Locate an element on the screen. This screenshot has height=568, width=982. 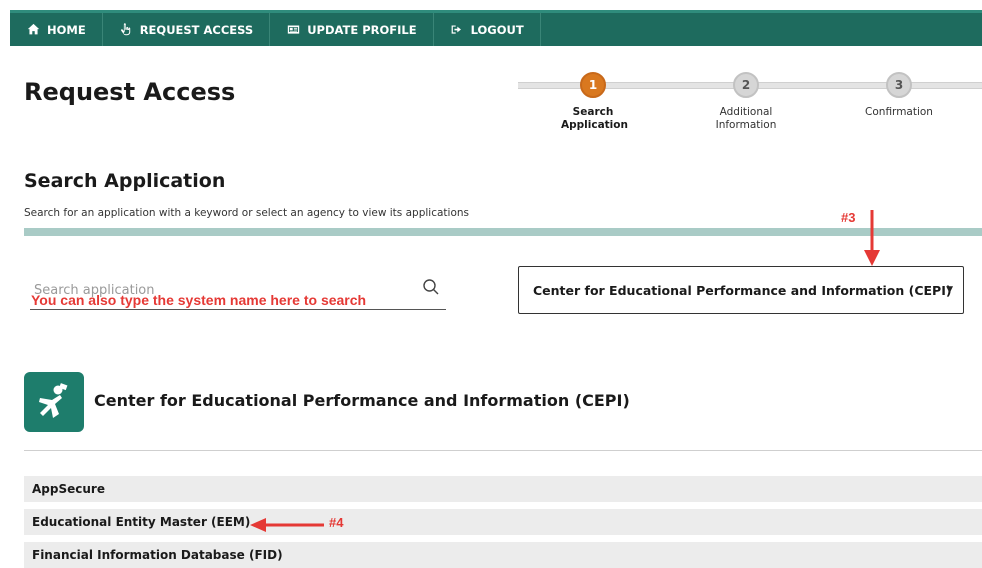
step-1-number: 1 is located at coordinates (593, 85).